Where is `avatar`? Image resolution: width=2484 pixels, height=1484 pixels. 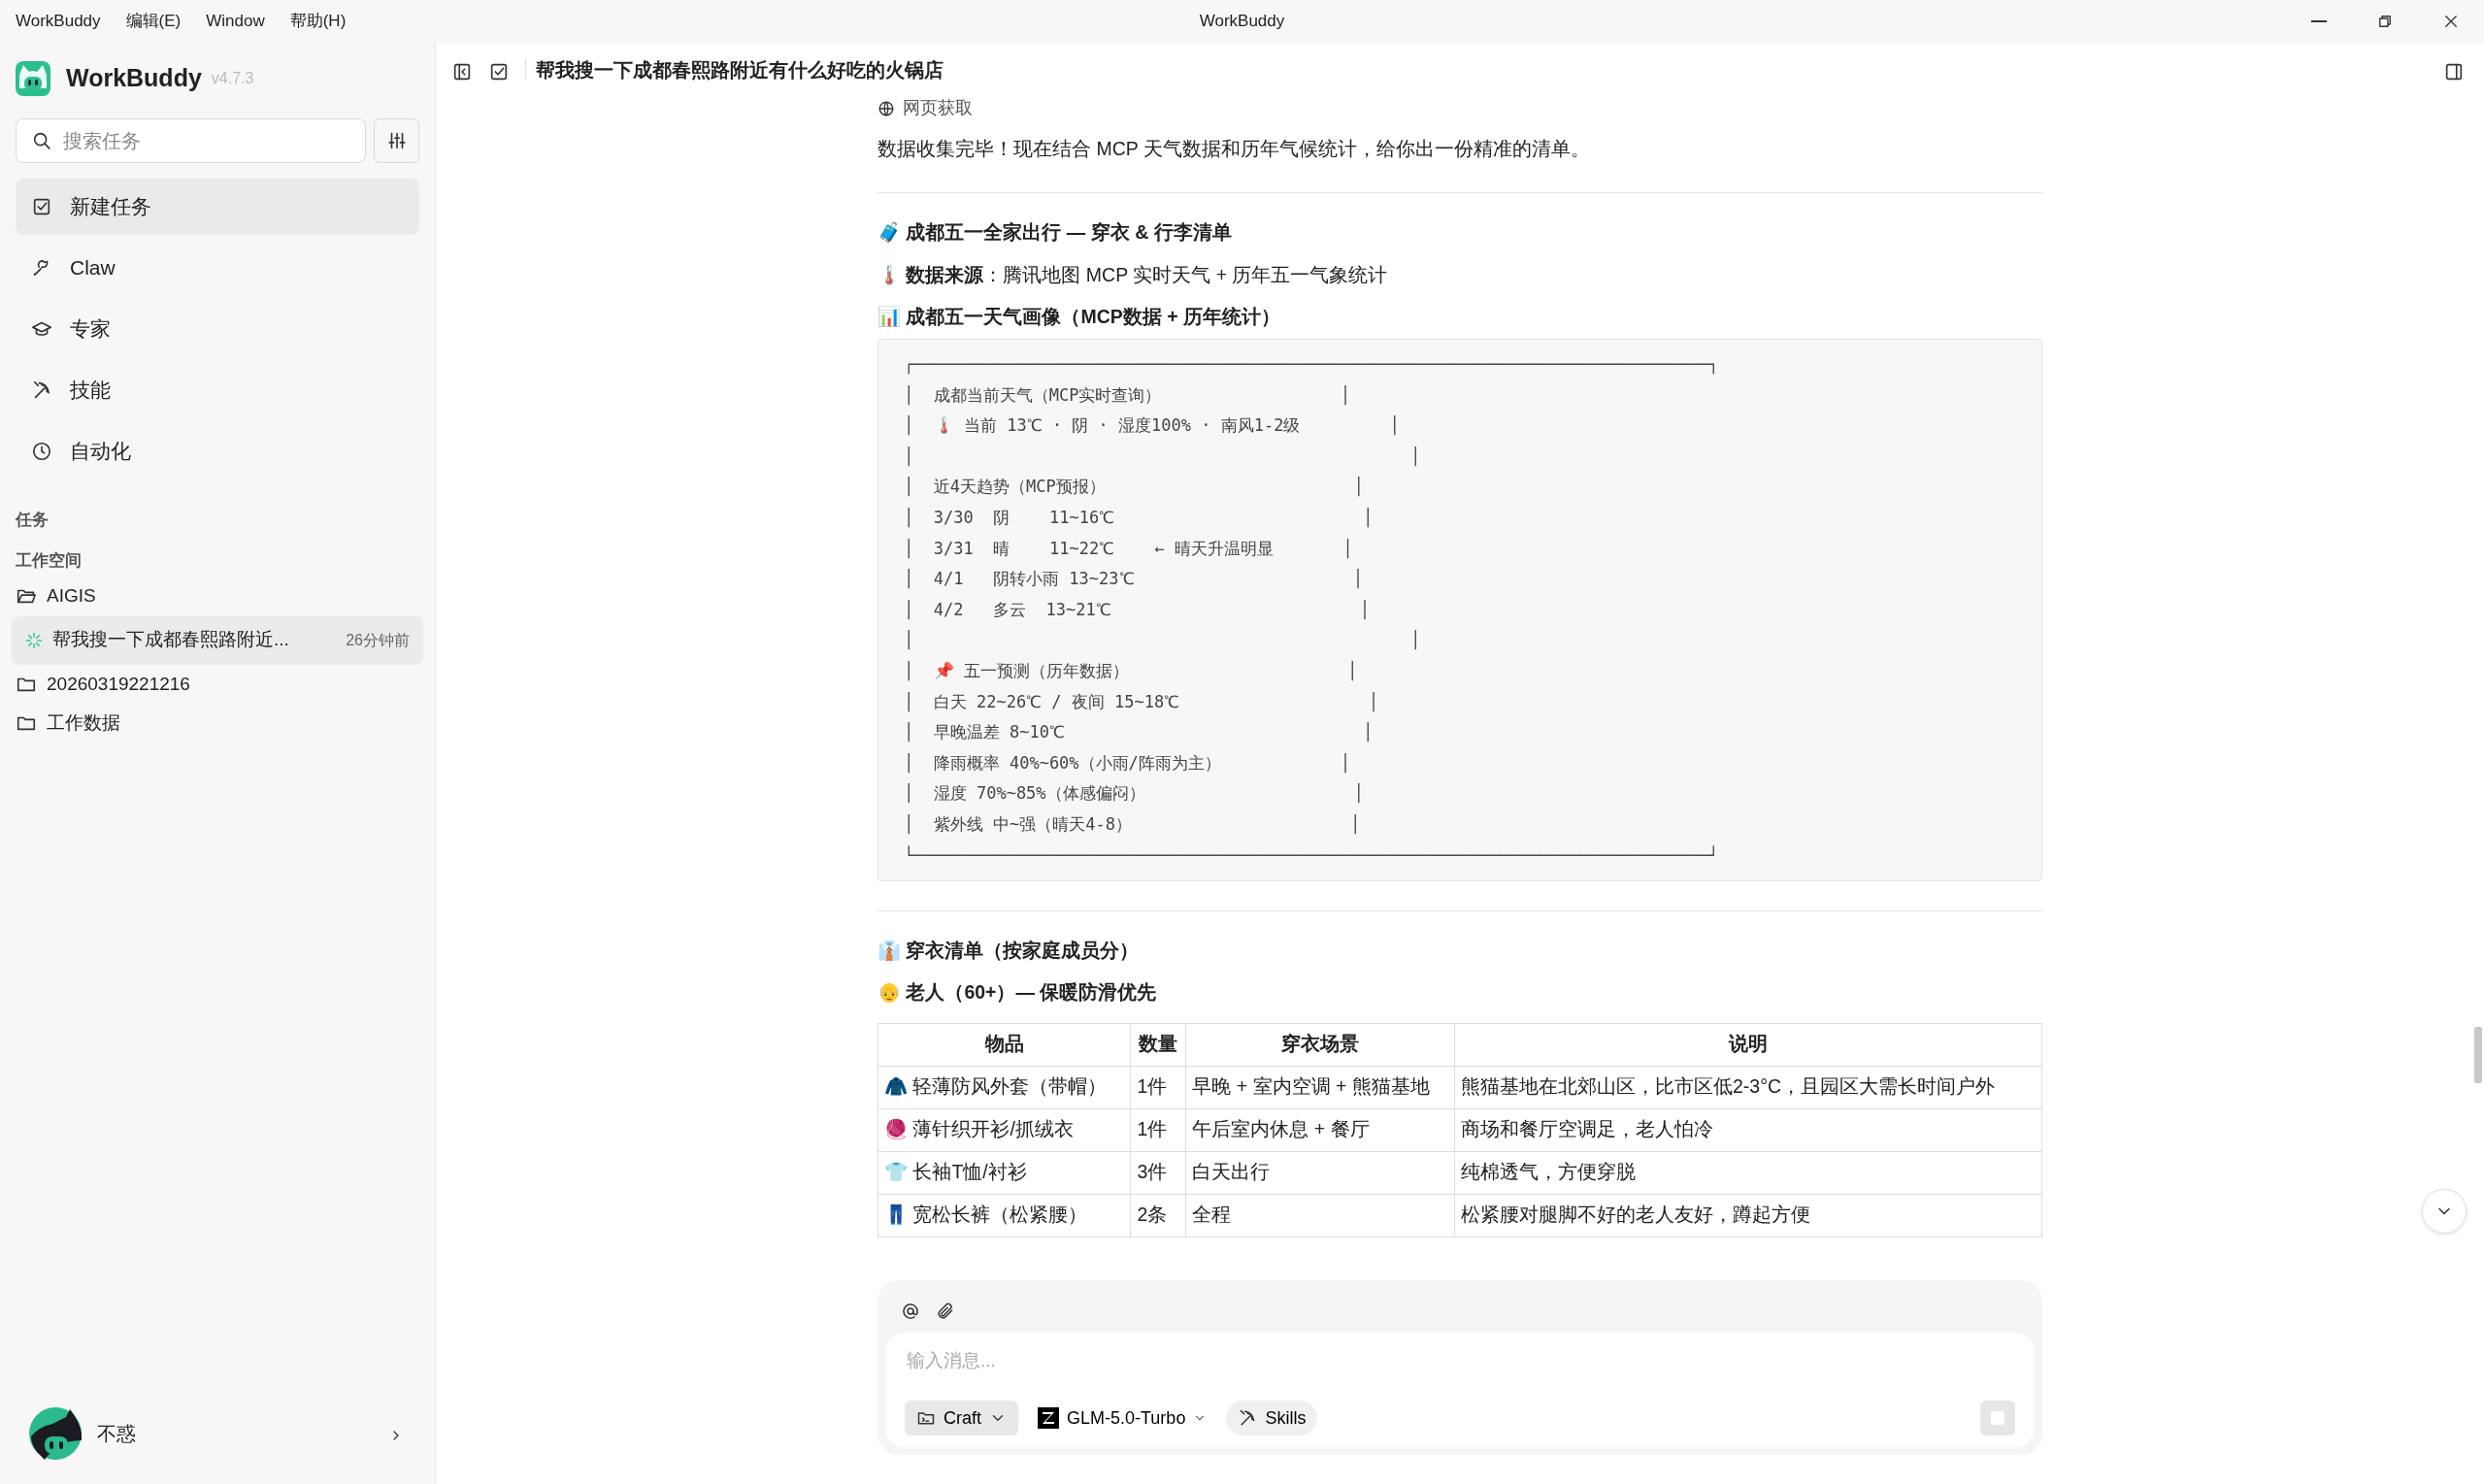 avatar is located at coordinates (55, 1433).